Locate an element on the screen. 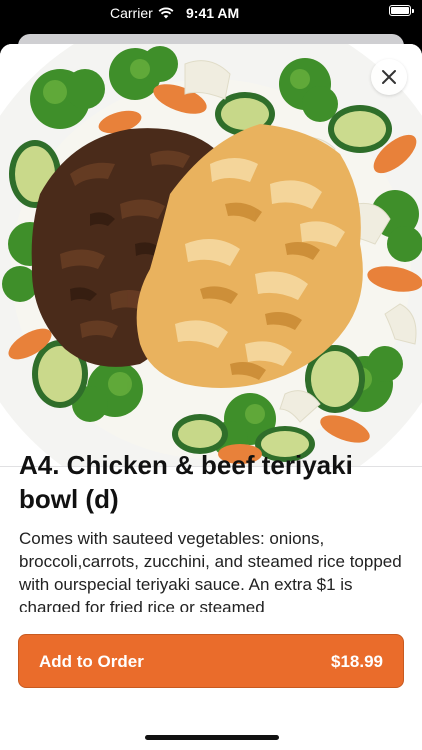  home-indicator is located at coordinates (212, 737).